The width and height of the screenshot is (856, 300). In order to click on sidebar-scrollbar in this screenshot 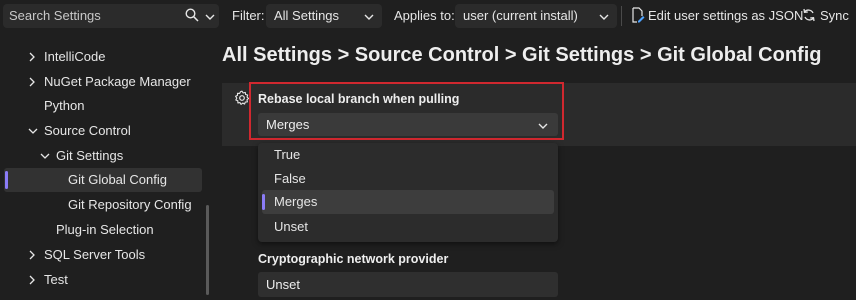, I will do `click(207, 250)`.